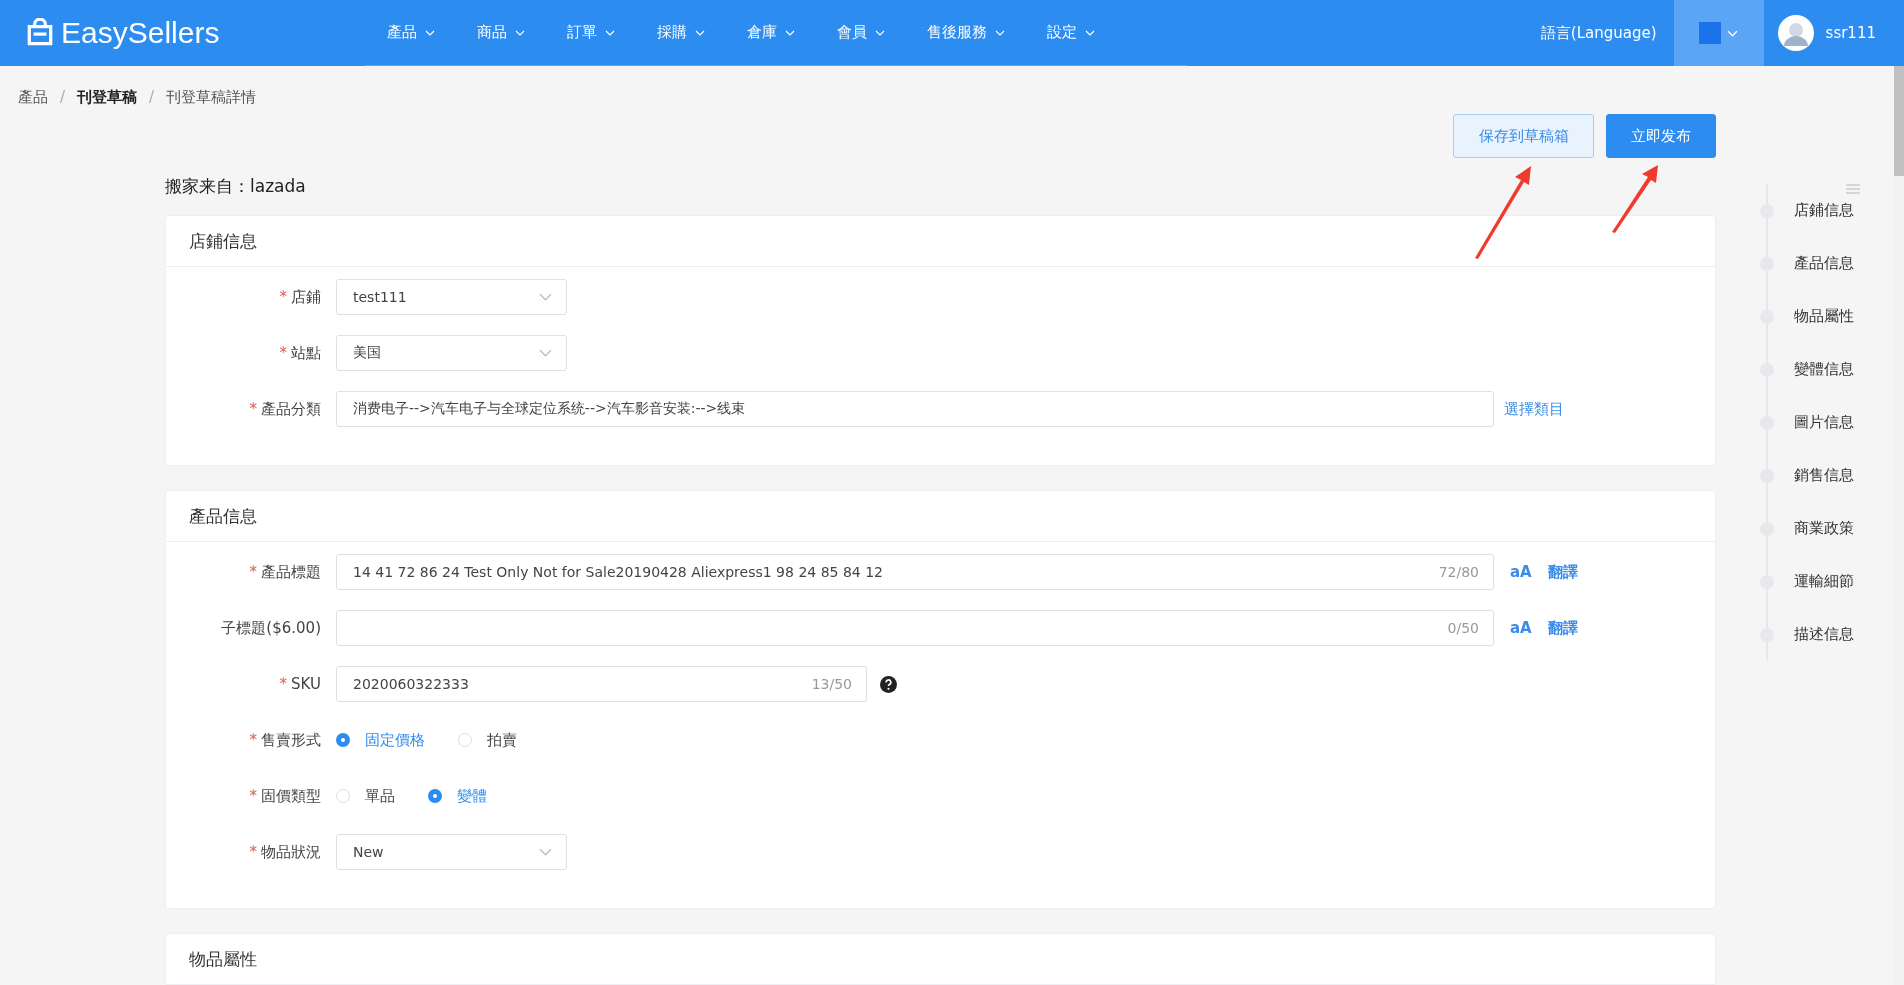  Describe the element at coordinates (306, 684) in the screenshot. I see `field-label: SKU` at that location.